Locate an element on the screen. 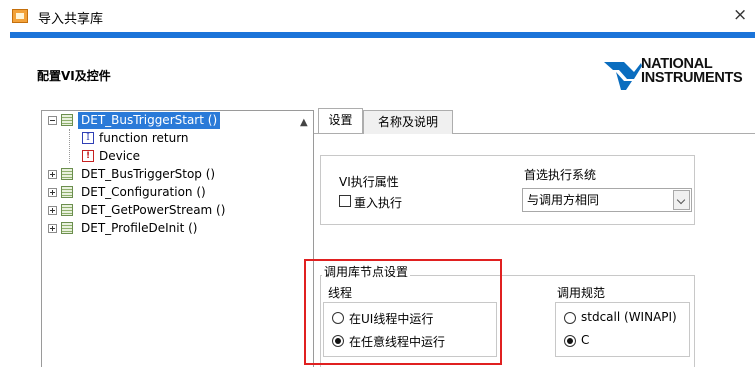  chevron-down-icon is located at coordinates (681, 200).